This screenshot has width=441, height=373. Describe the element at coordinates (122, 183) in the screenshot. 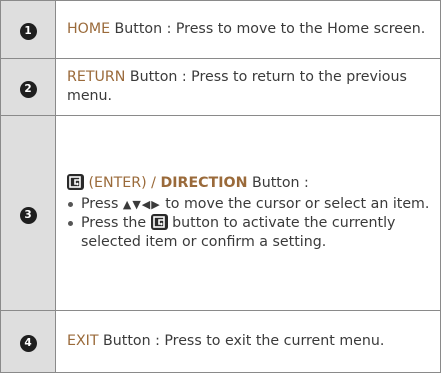

I see `enter-label: (ENTER) /` at that location.